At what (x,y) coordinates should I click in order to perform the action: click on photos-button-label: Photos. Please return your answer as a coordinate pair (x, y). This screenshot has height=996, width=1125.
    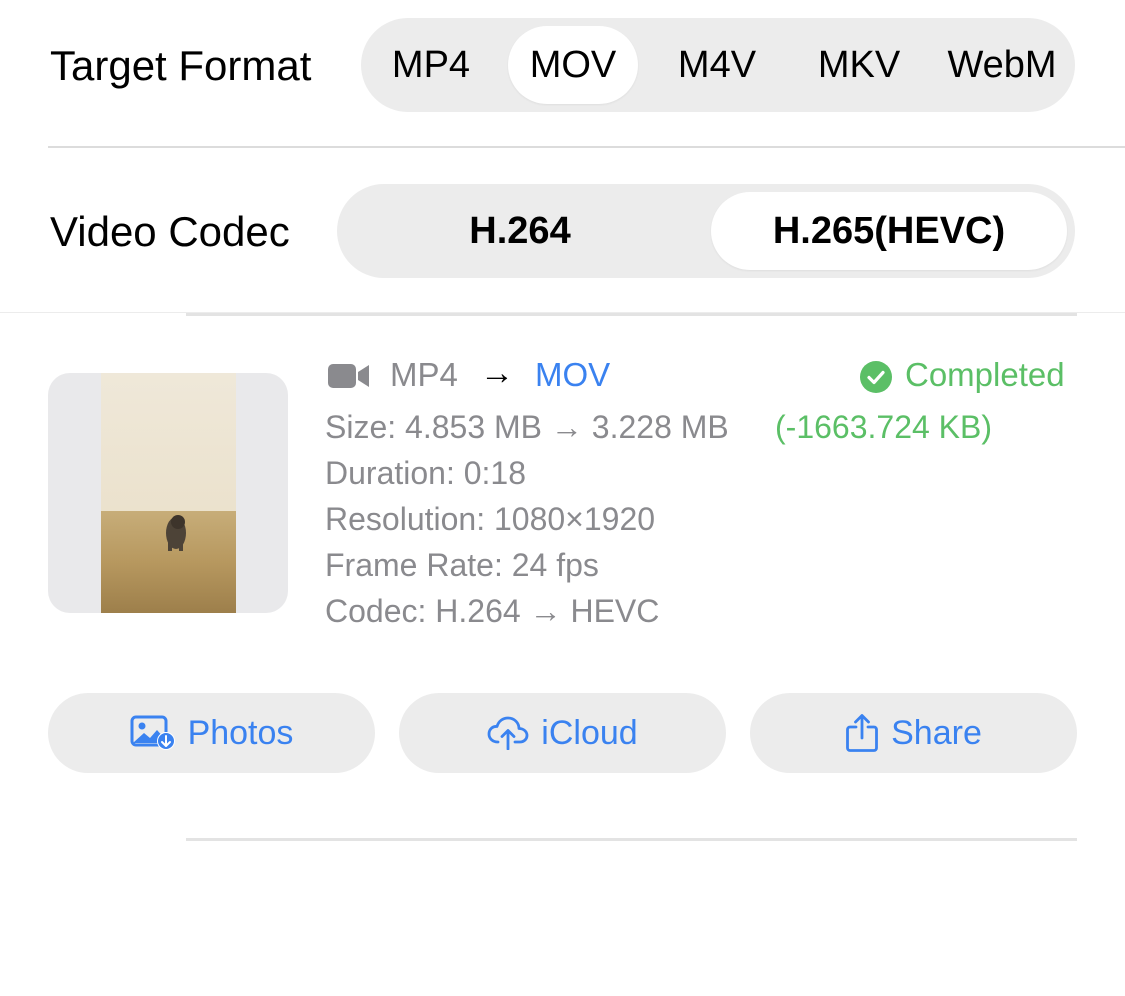
    Looking at the image, I should click on (240, 732).